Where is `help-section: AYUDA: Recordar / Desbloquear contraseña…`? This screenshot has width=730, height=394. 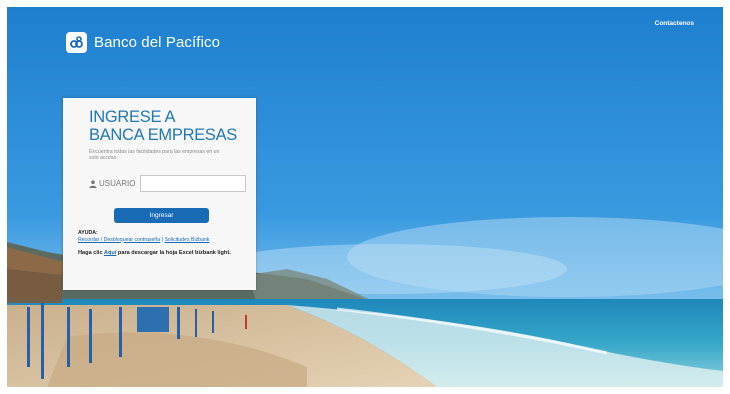 help-section: AYUDA: Recordar / Desbloquear contraseña… is located at coordinates (143, 236).